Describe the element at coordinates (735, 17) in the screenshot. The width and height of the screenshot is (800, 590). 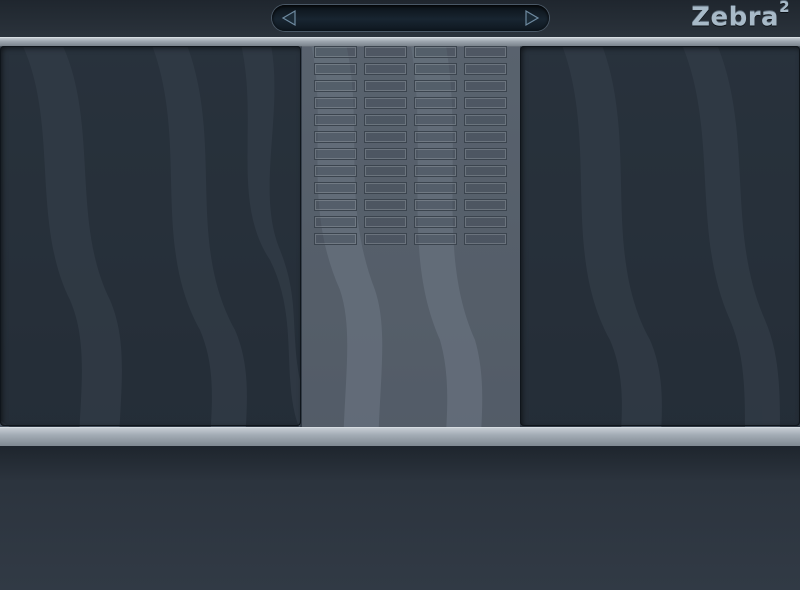
I see `logo-text: Zebra` at that location.